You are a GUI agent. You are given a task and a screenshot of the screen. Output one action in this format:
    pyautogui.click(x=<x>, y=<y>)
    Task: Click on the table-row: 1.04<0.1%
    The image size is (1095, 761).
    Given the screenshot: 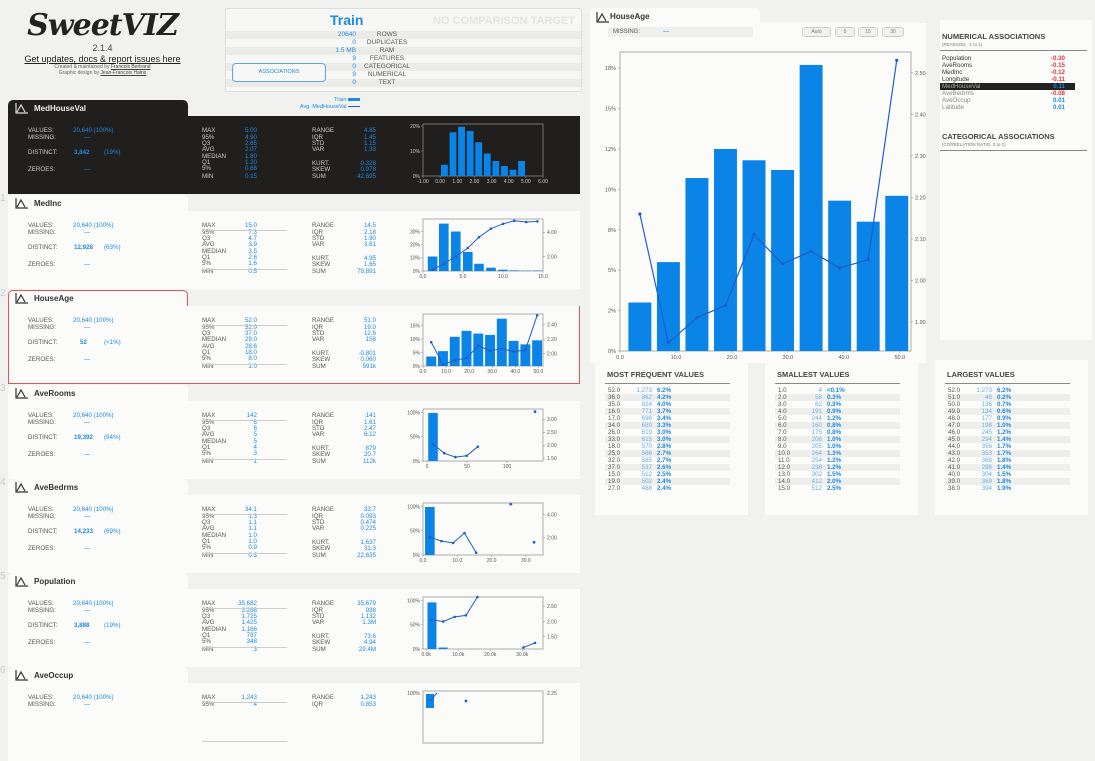 What is the action you would take?
    pyautogui.click(x=837, y=390)
    